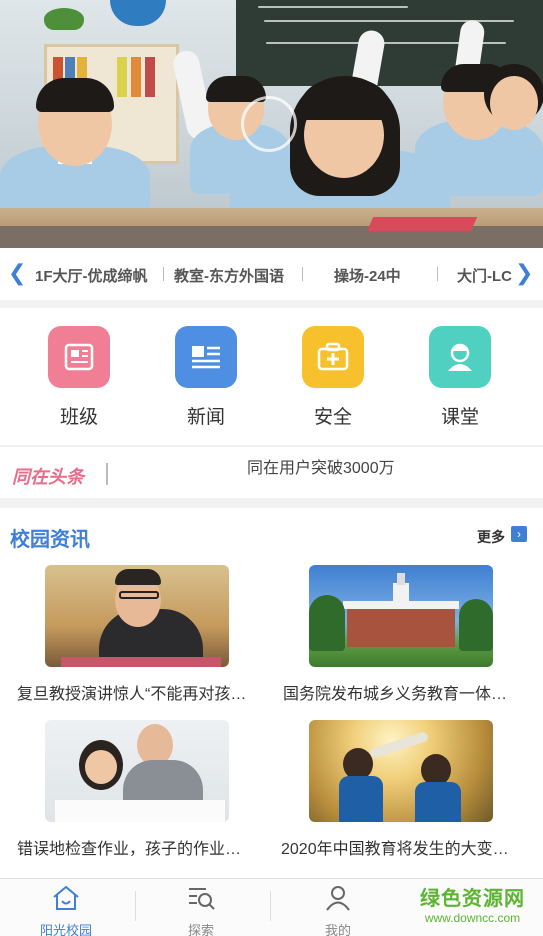 Image resolution: width=543 pixels, height=936 pixels. What do you see at coordinates (17, 273) in the screenshot?
I see `chevron-left-icon: ❮` at bounding box center [17, 273].